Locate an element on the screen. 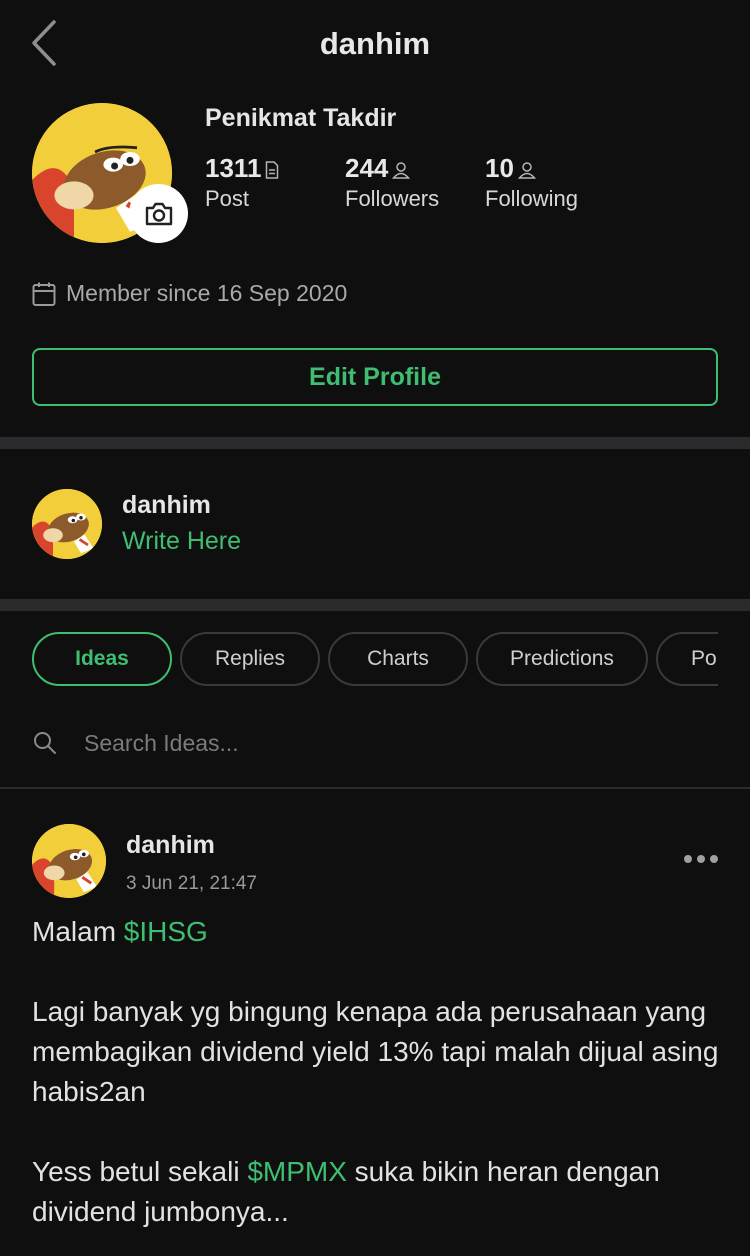 Image resolution: width=750 pixels, height=1256 pixels. tab-ideas: Ideas is located at coordinates (102, 659).